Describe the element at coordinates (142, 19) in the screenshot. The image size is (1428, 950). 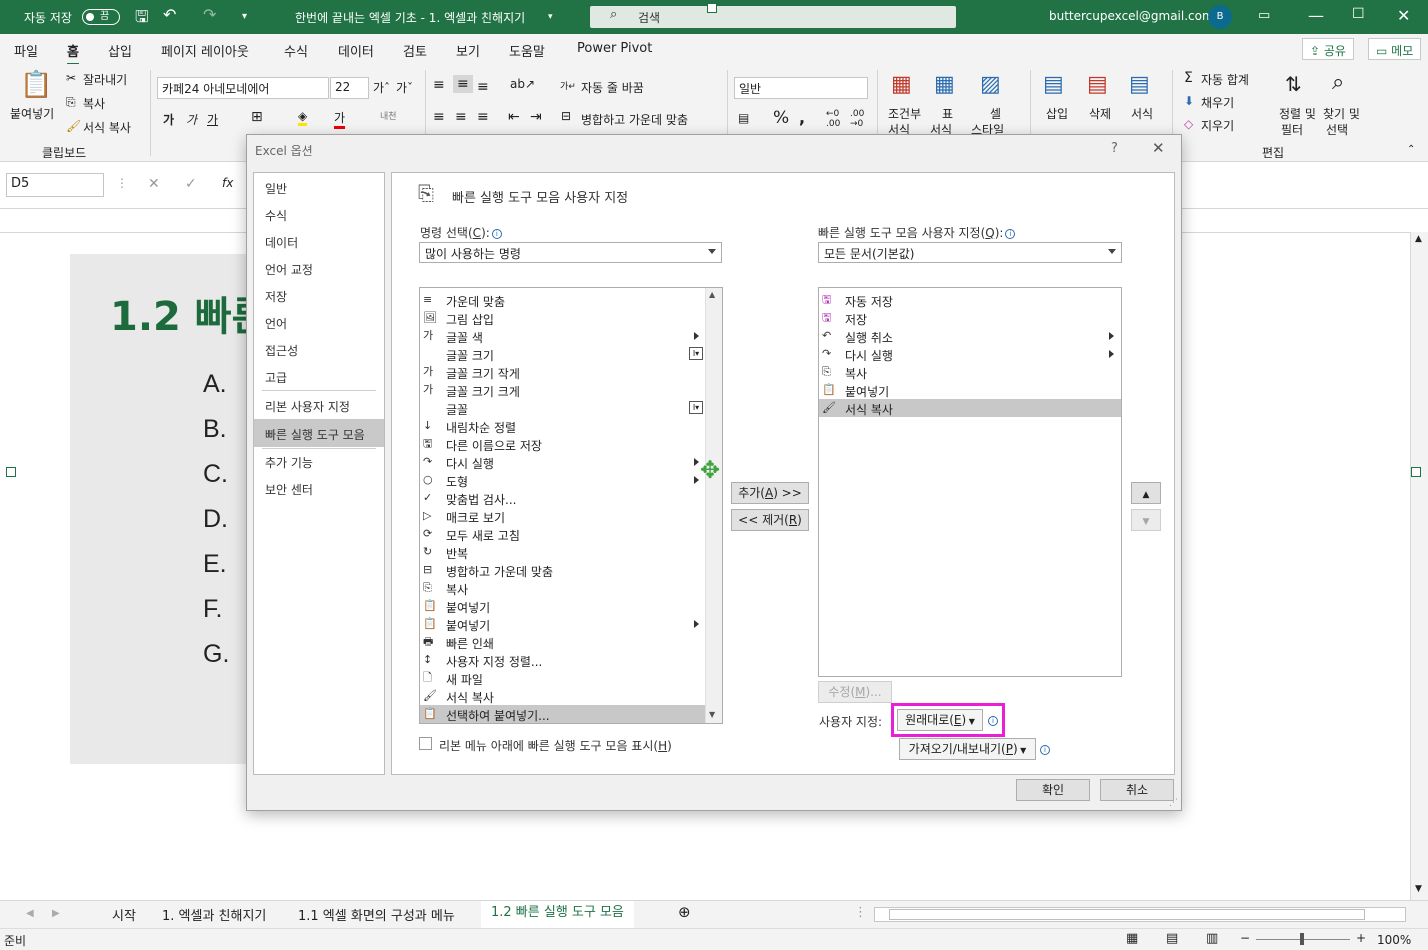
I see `save-icon: 🖫` at that location.